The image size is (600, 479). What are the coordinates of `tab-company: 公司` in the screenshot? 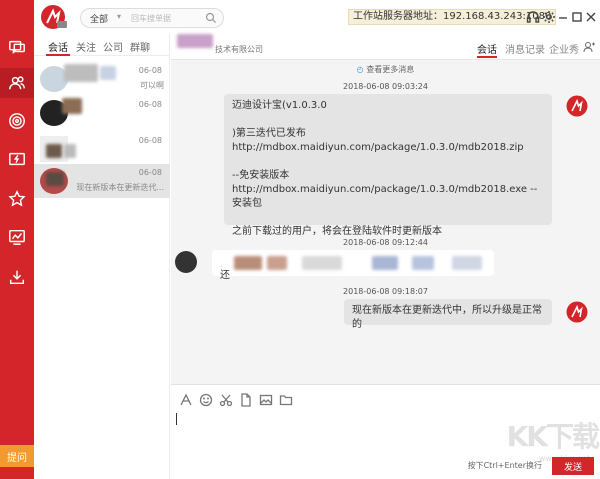 It's located at (113, 46).